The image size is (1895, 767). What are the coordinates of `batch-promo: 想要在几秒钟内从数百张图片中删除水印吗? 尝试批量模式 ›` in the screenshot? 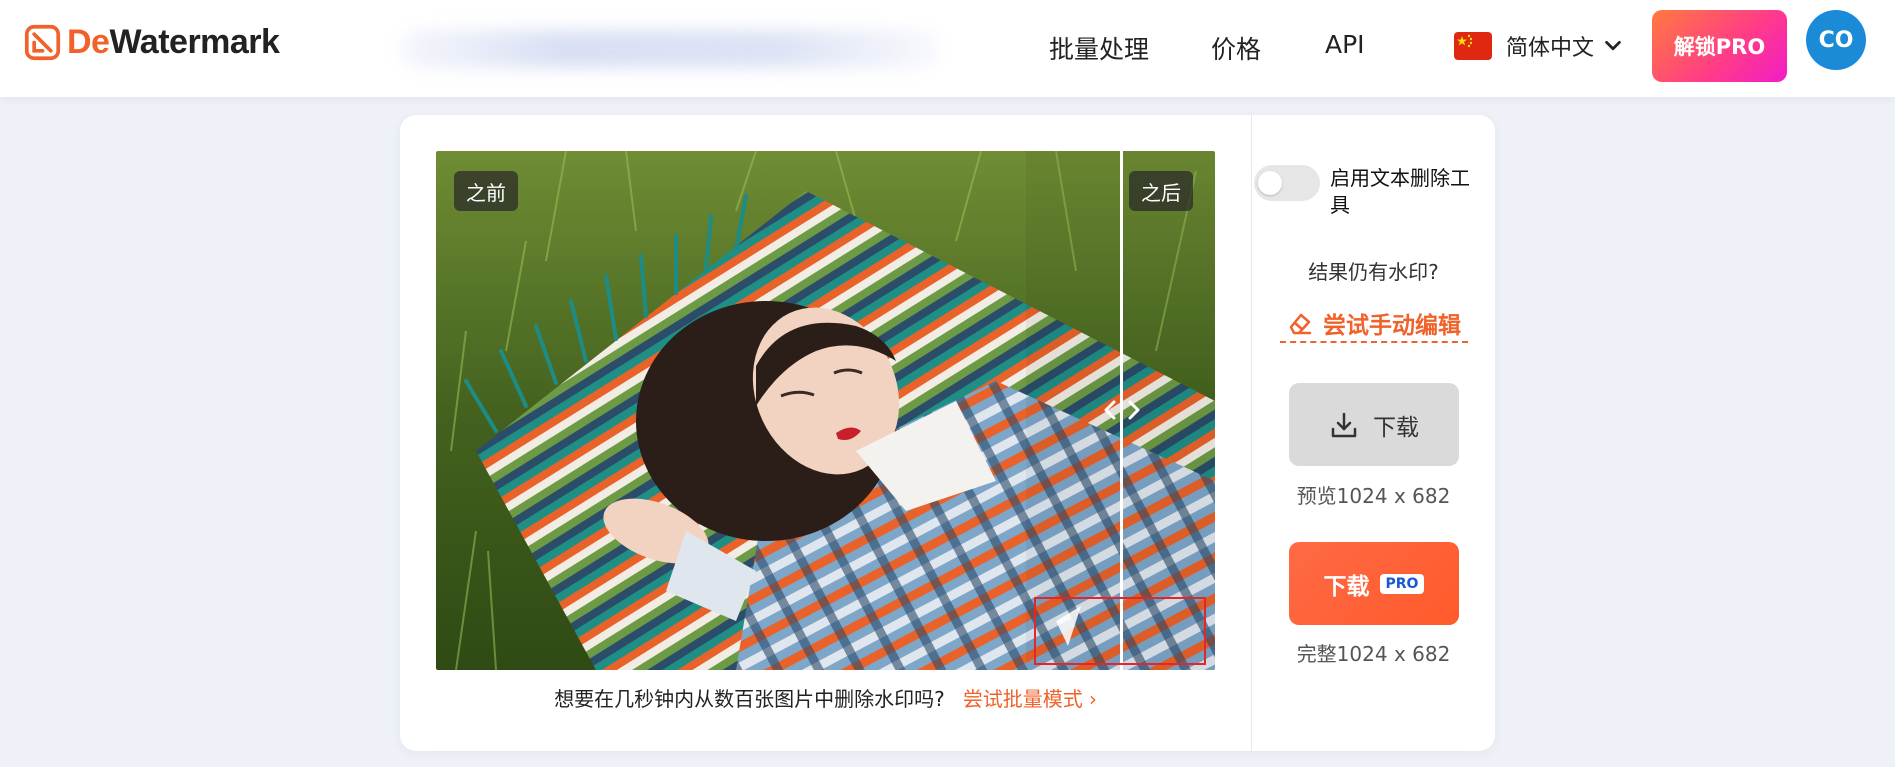 It's located at (825, 697).